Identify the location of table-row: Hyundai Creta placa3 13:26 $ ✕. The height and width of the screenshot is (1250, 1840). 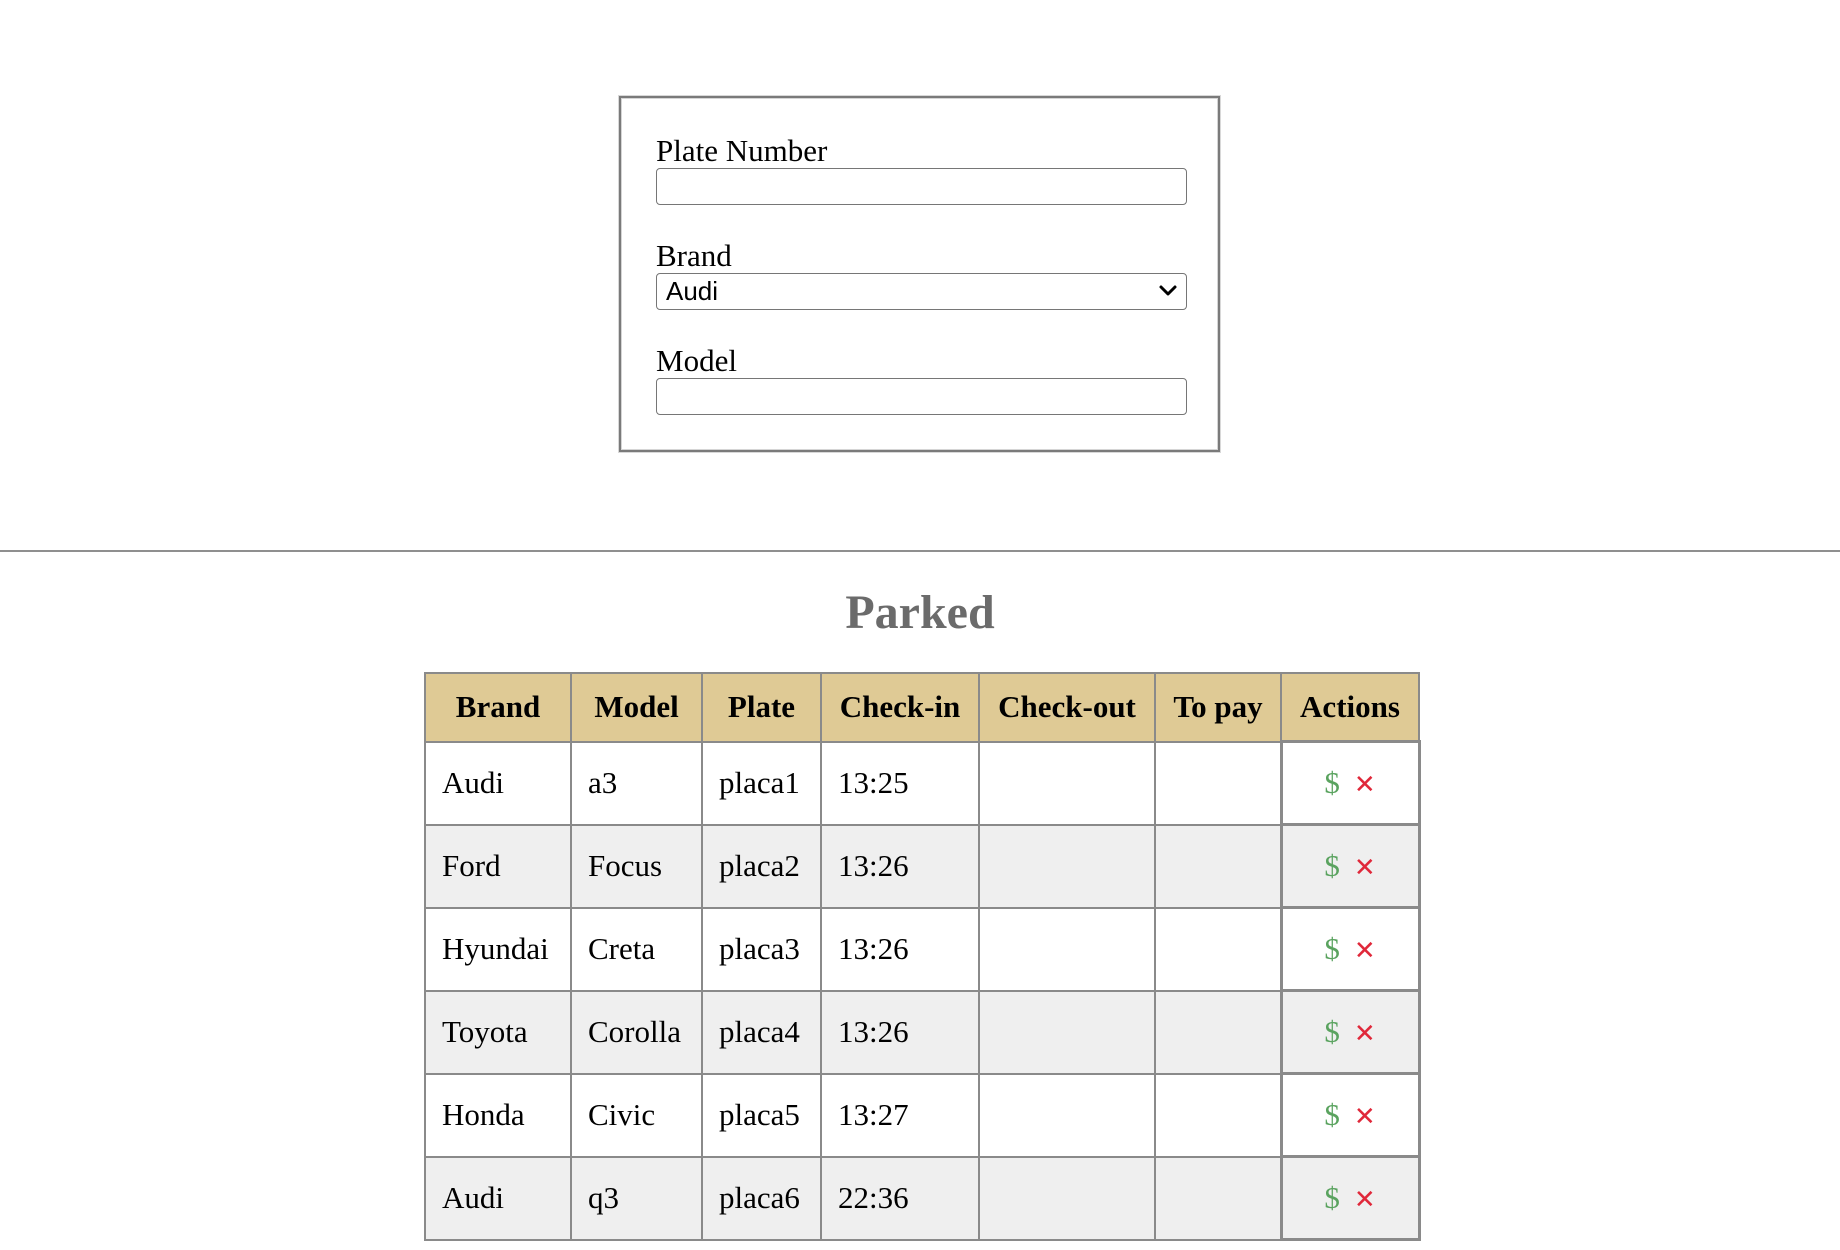
(922, 949).